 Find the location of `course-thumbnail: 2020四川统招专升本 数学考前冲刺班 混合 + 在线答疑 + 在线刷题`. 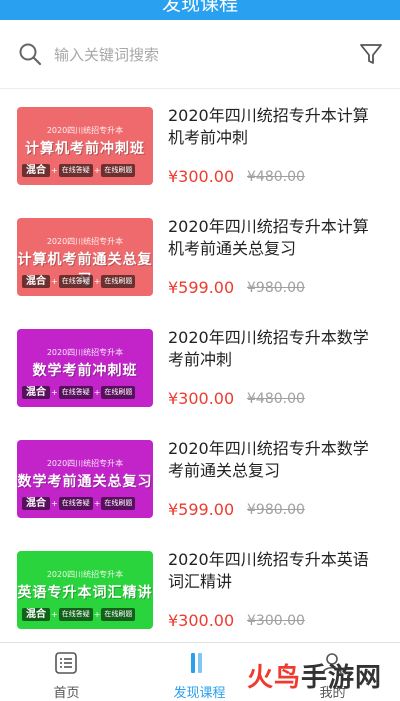

course-thumbnail: 2020四川统招专升本 数学考前冲刺班 混合 + 在线答疑 + 在线刷题 is located at coordinates (85, 368).